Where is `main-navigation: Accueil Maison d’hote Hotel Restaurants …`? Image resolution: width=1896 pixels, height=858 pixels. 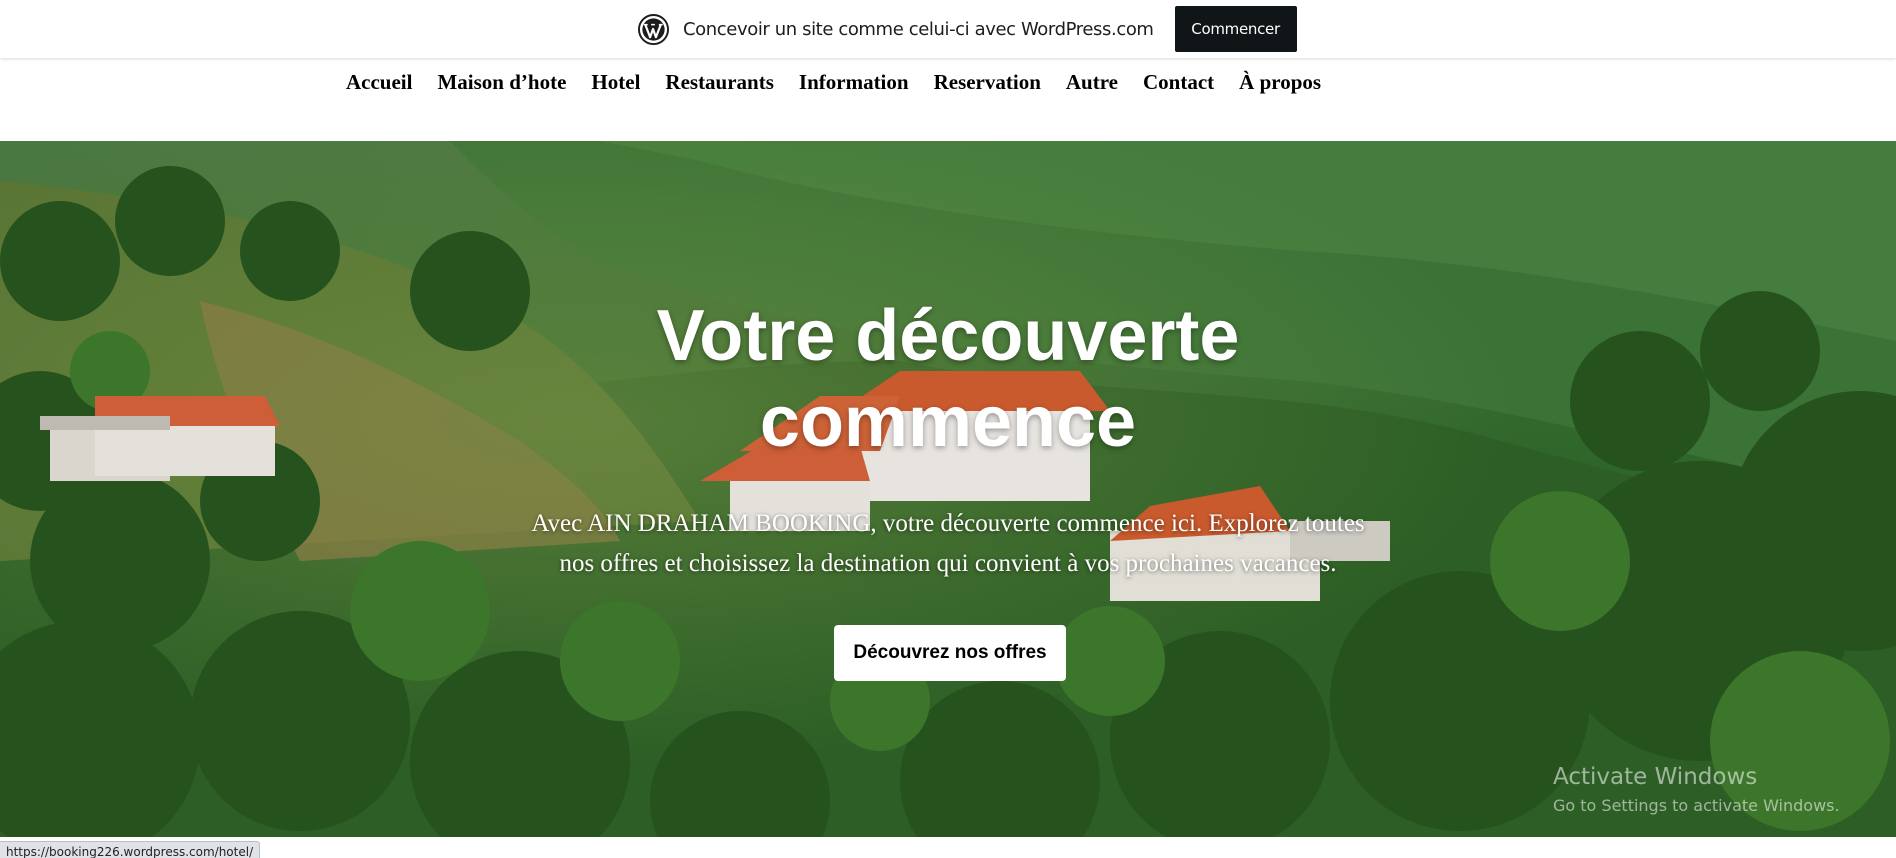 main-navigation: Accueil Maison d’hote Hotel Restaurants … is located at coordinates (948, 99).